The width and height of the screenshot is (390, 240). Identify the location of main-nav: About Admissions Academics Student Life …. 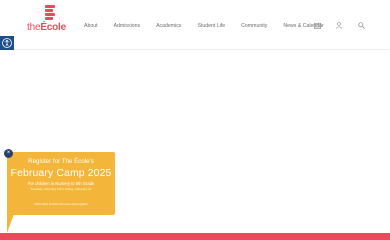
(212, 26).